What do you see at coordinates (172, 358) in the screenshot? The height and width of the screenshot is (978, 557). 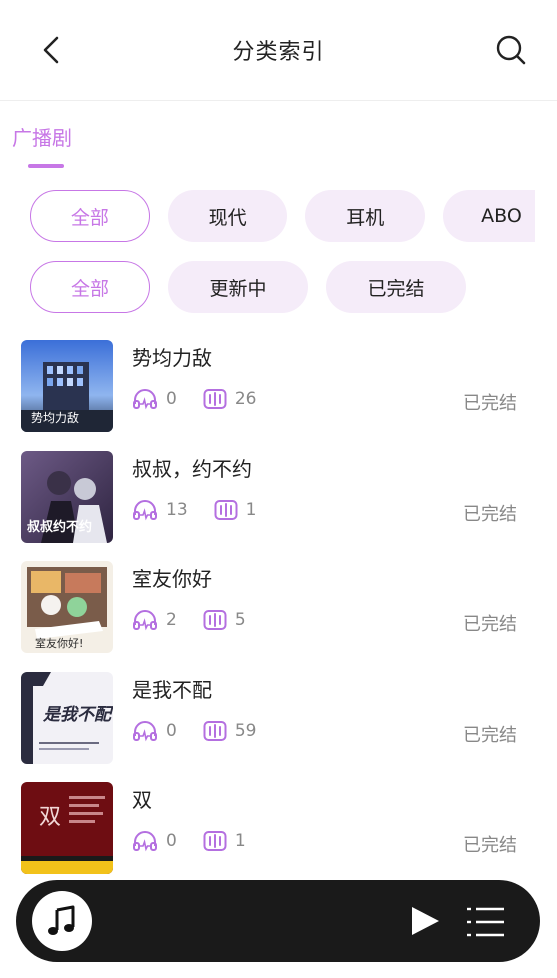 I see `item-title: 势均力敌` at bounding box center [172, 358].